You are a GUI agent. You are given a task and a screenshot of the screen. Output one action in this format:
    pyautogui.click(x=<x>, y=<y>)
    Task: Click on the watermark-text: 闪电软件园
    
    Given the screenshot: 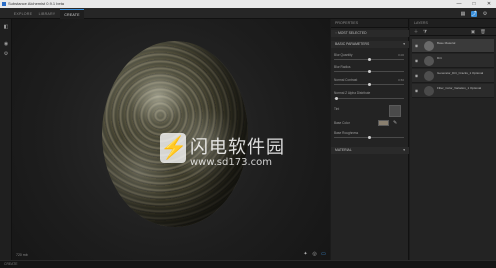 What is the action you would take?
    pyautogui.click(x=237, y=147)
    